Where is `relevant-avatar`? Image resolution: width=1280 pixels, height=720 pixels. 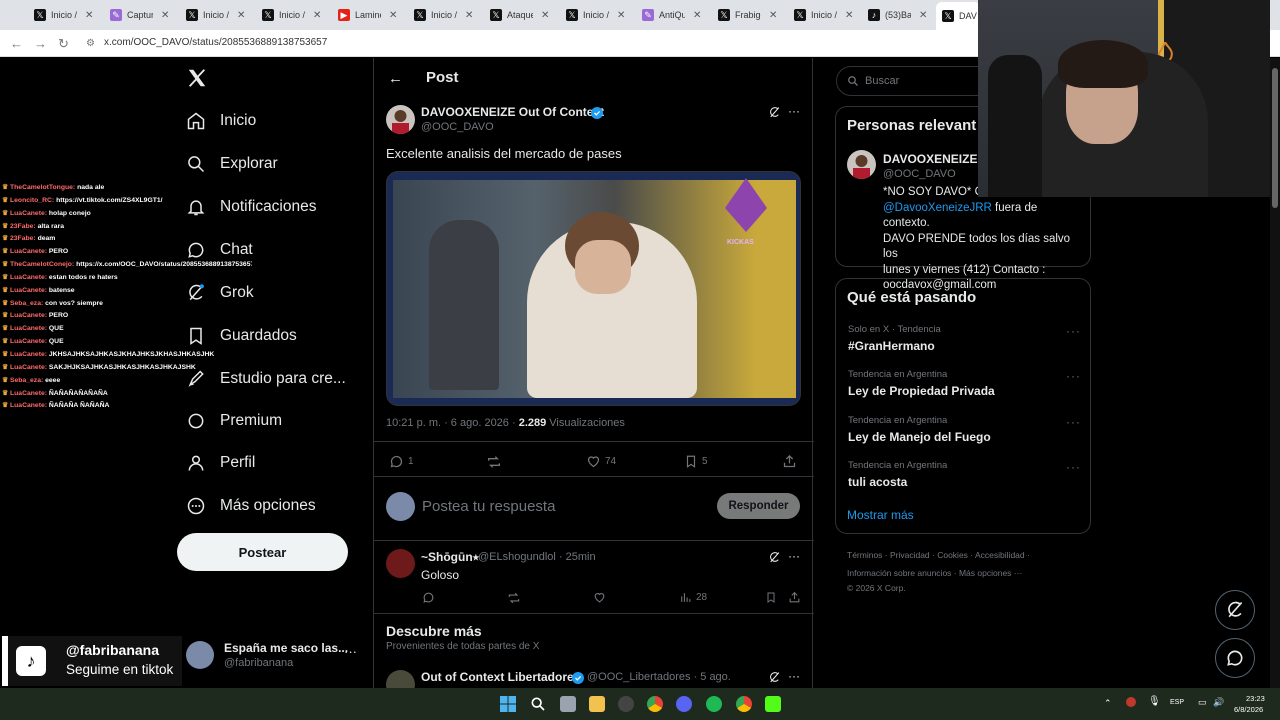 relevant-avatar is located at coordinates (861, 164).